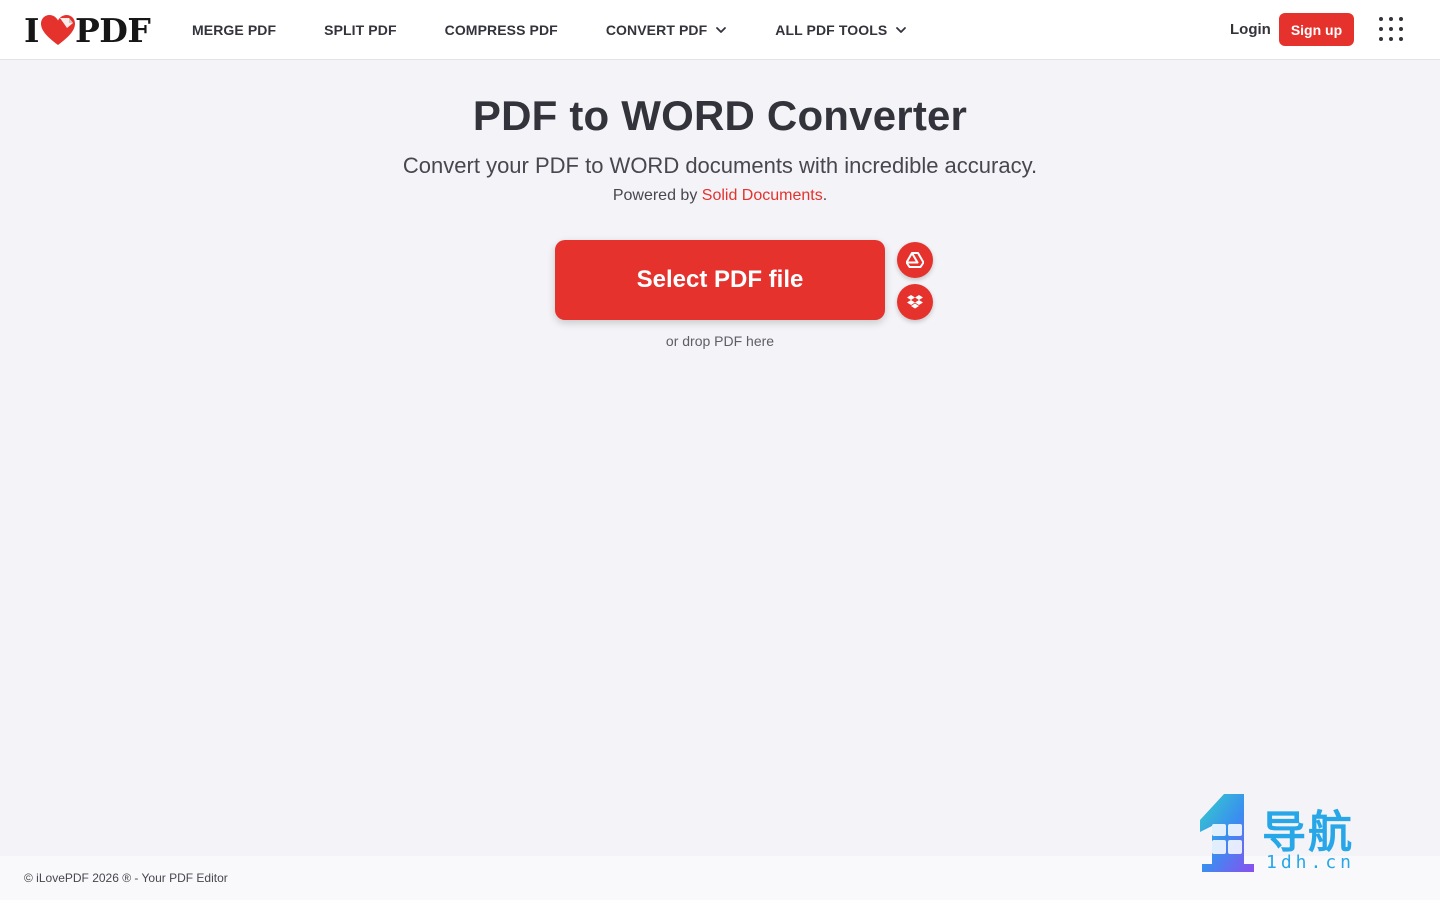 This screenshot has height=900, width=1440. I want to click on watermark-text-en: 1dh.cn, so click(1311, 862).